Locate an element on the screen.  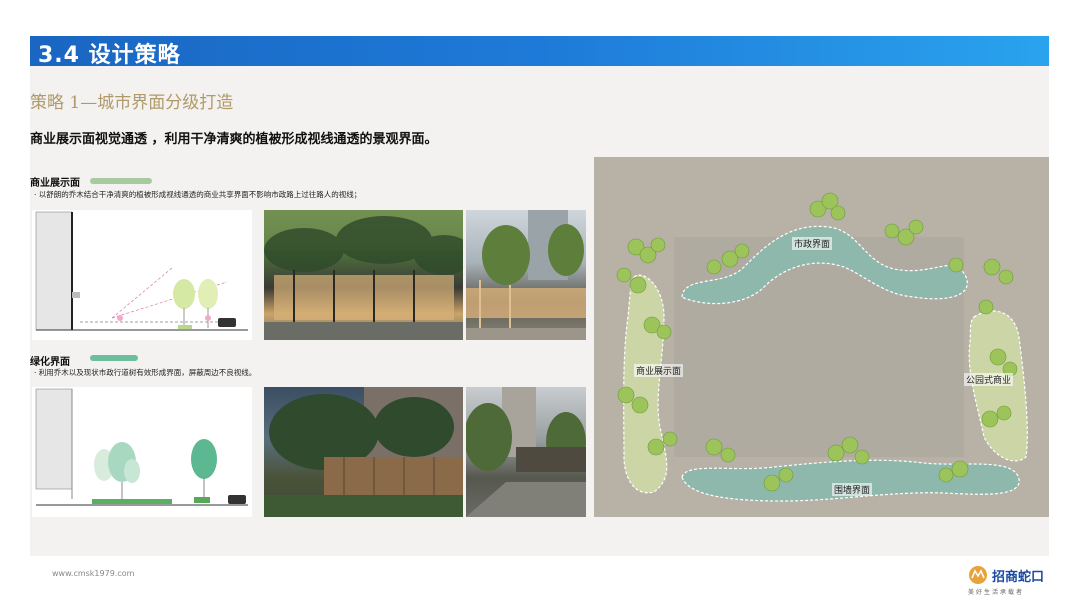
section-diagram-commercial is located at coordinates (142, 275).